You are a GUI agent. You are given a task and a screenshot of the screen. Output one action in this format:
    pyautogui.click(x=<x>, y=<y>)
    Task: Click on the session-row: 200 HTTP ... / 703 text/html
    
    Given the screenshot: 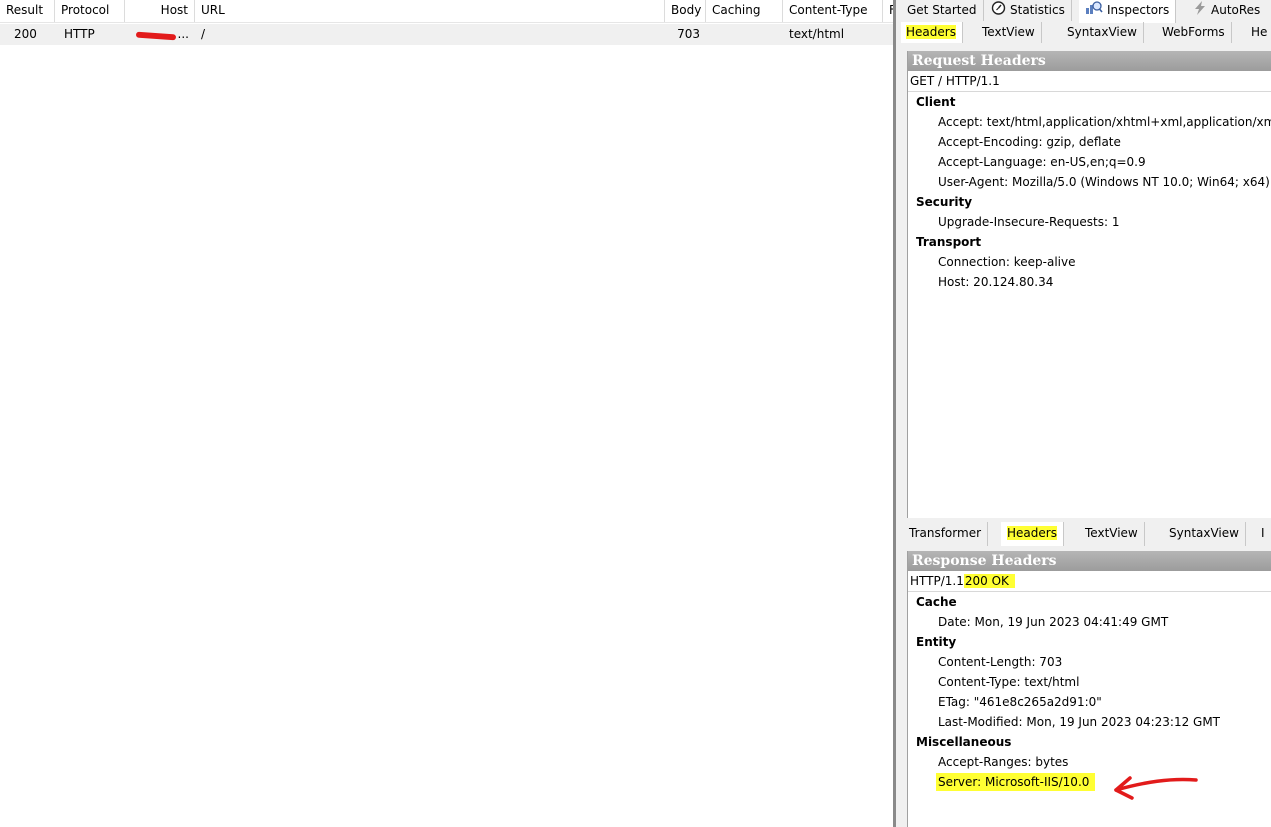 What is the action you would take?
    pyautogui.click(x=446, y=34)
    